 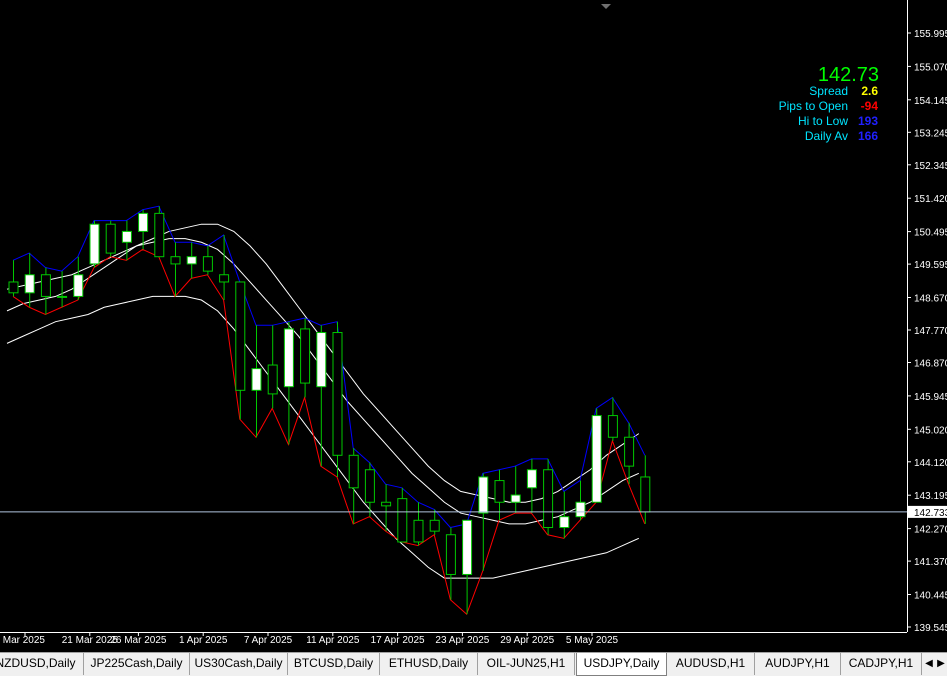 I want to click on price-axis-label: 140.445, so click(x=930, y=596).